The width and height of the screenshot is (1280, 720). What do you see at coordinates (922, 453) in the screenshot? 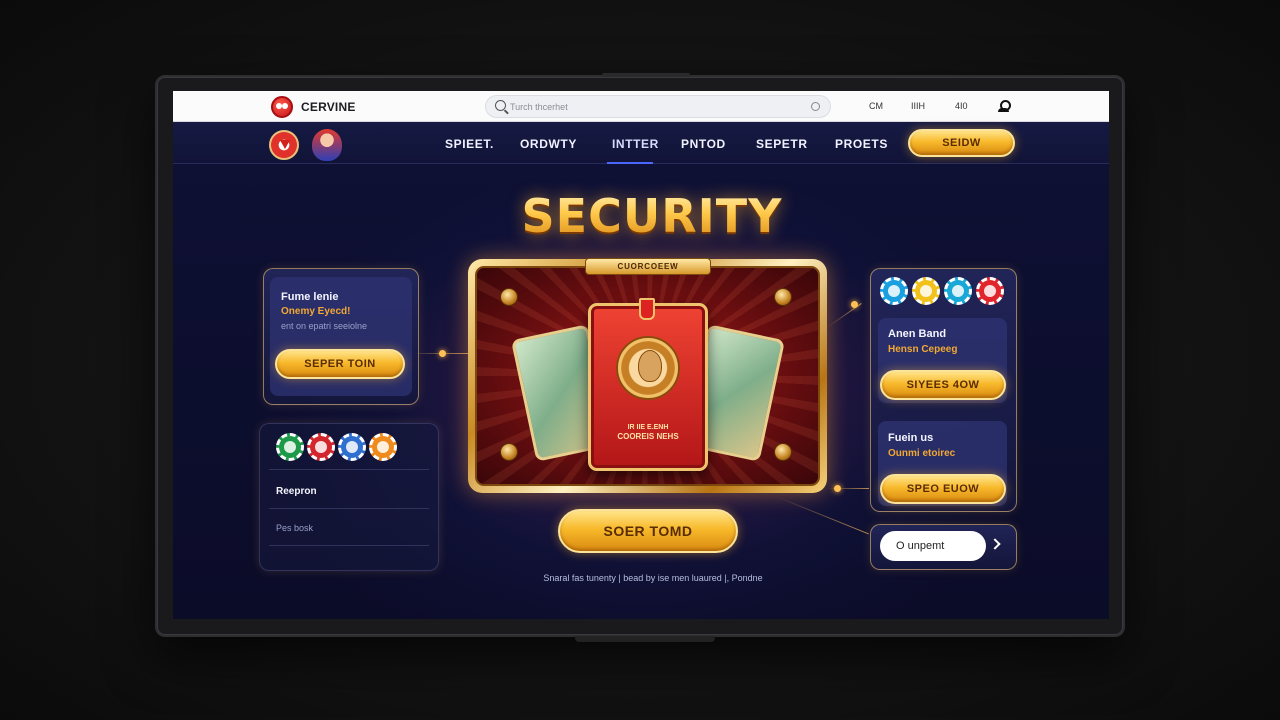
I see `right-card-2-subtitle: Ounmi etoirec` at bounding box center [922, 453].